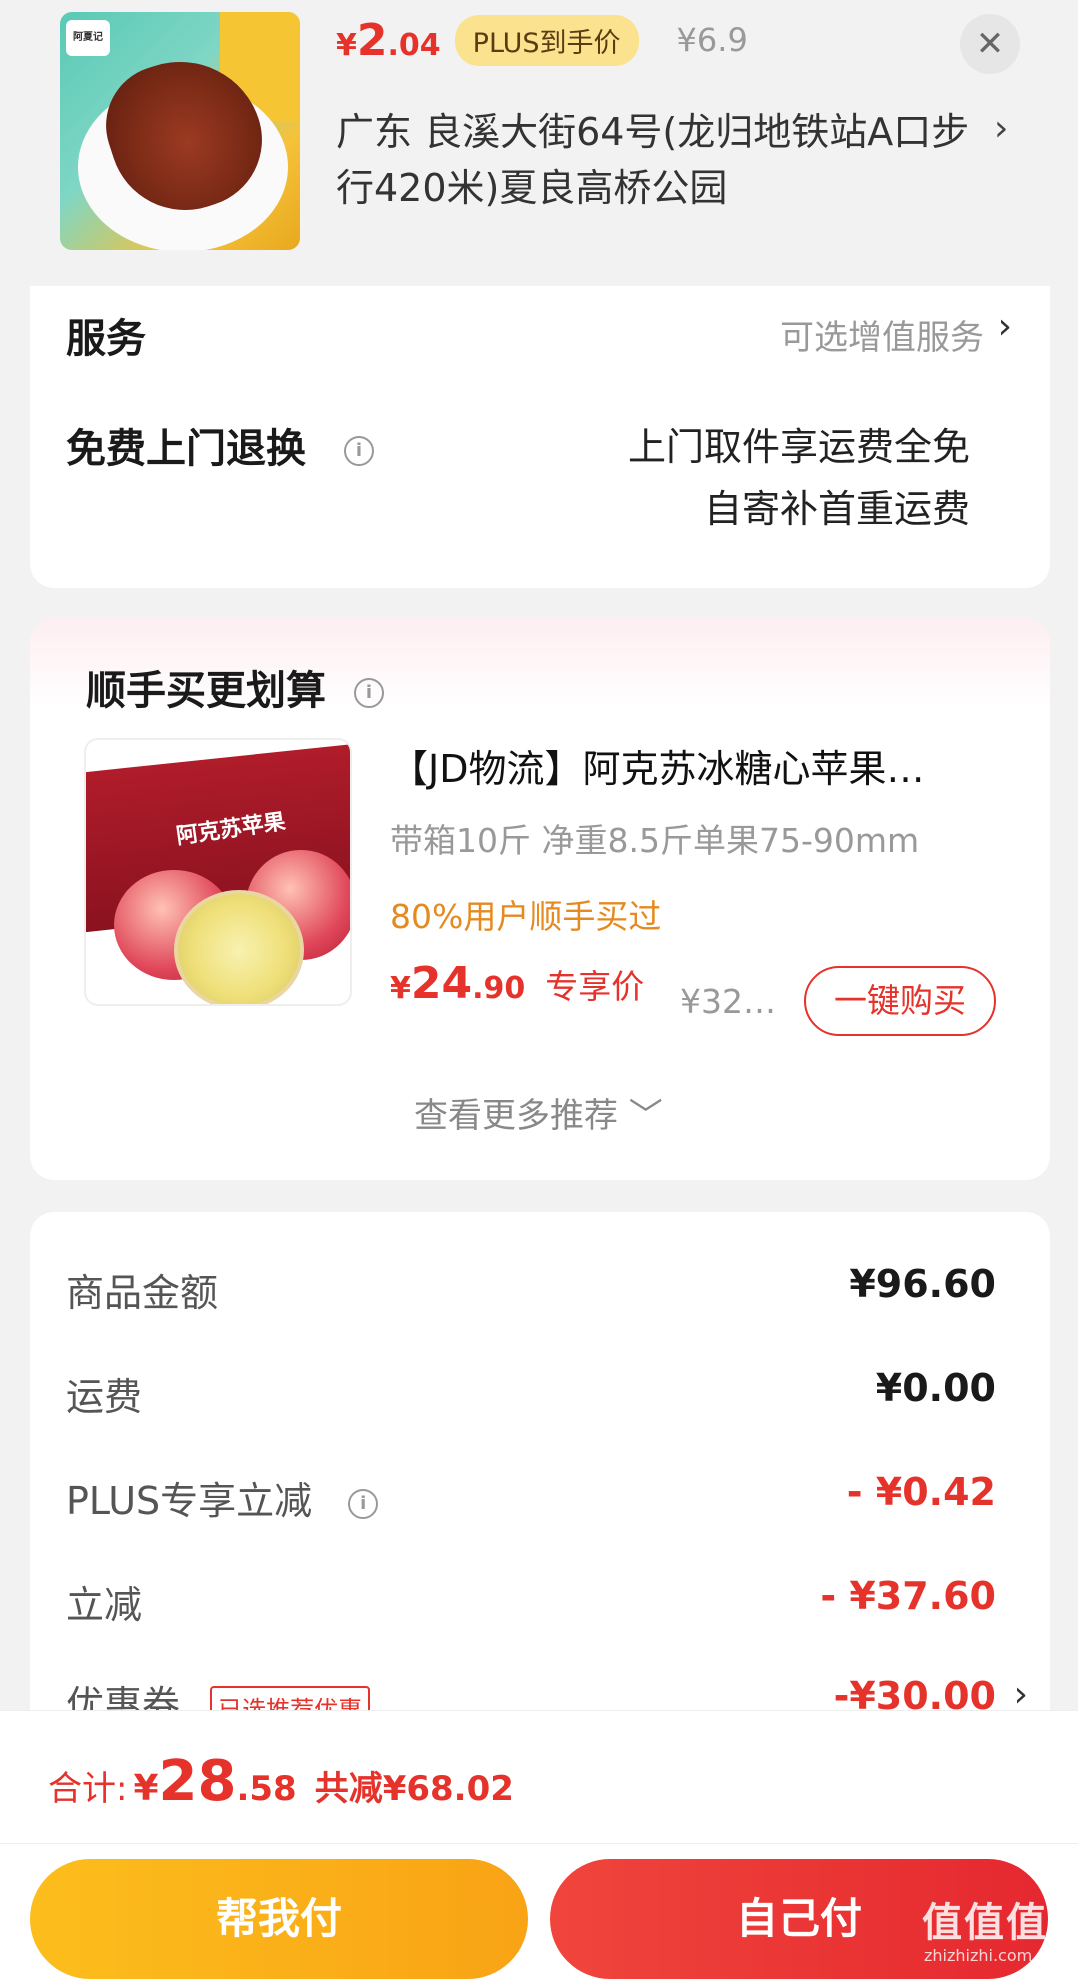 This screenshot has width=1078, height=1980. Describe the element at coordinates (206, 691) in the screenshot. I see `recommendation-title-text: 顺手买更划算` at that location.